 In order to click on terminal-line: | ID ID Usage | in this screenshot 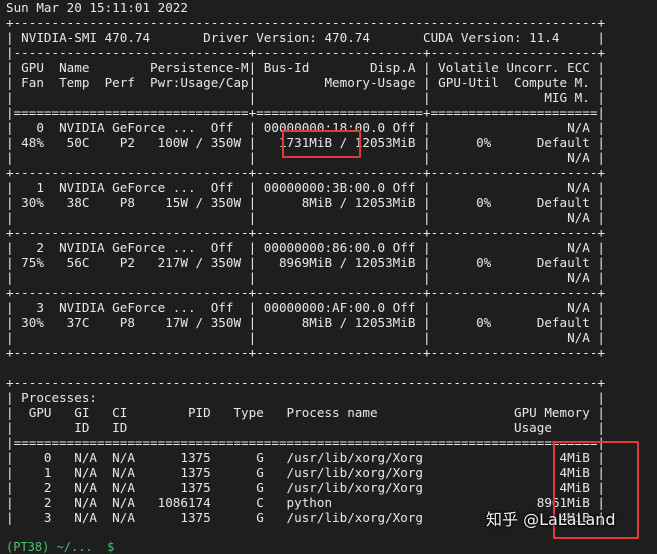, I will do `click(305, 427)`.